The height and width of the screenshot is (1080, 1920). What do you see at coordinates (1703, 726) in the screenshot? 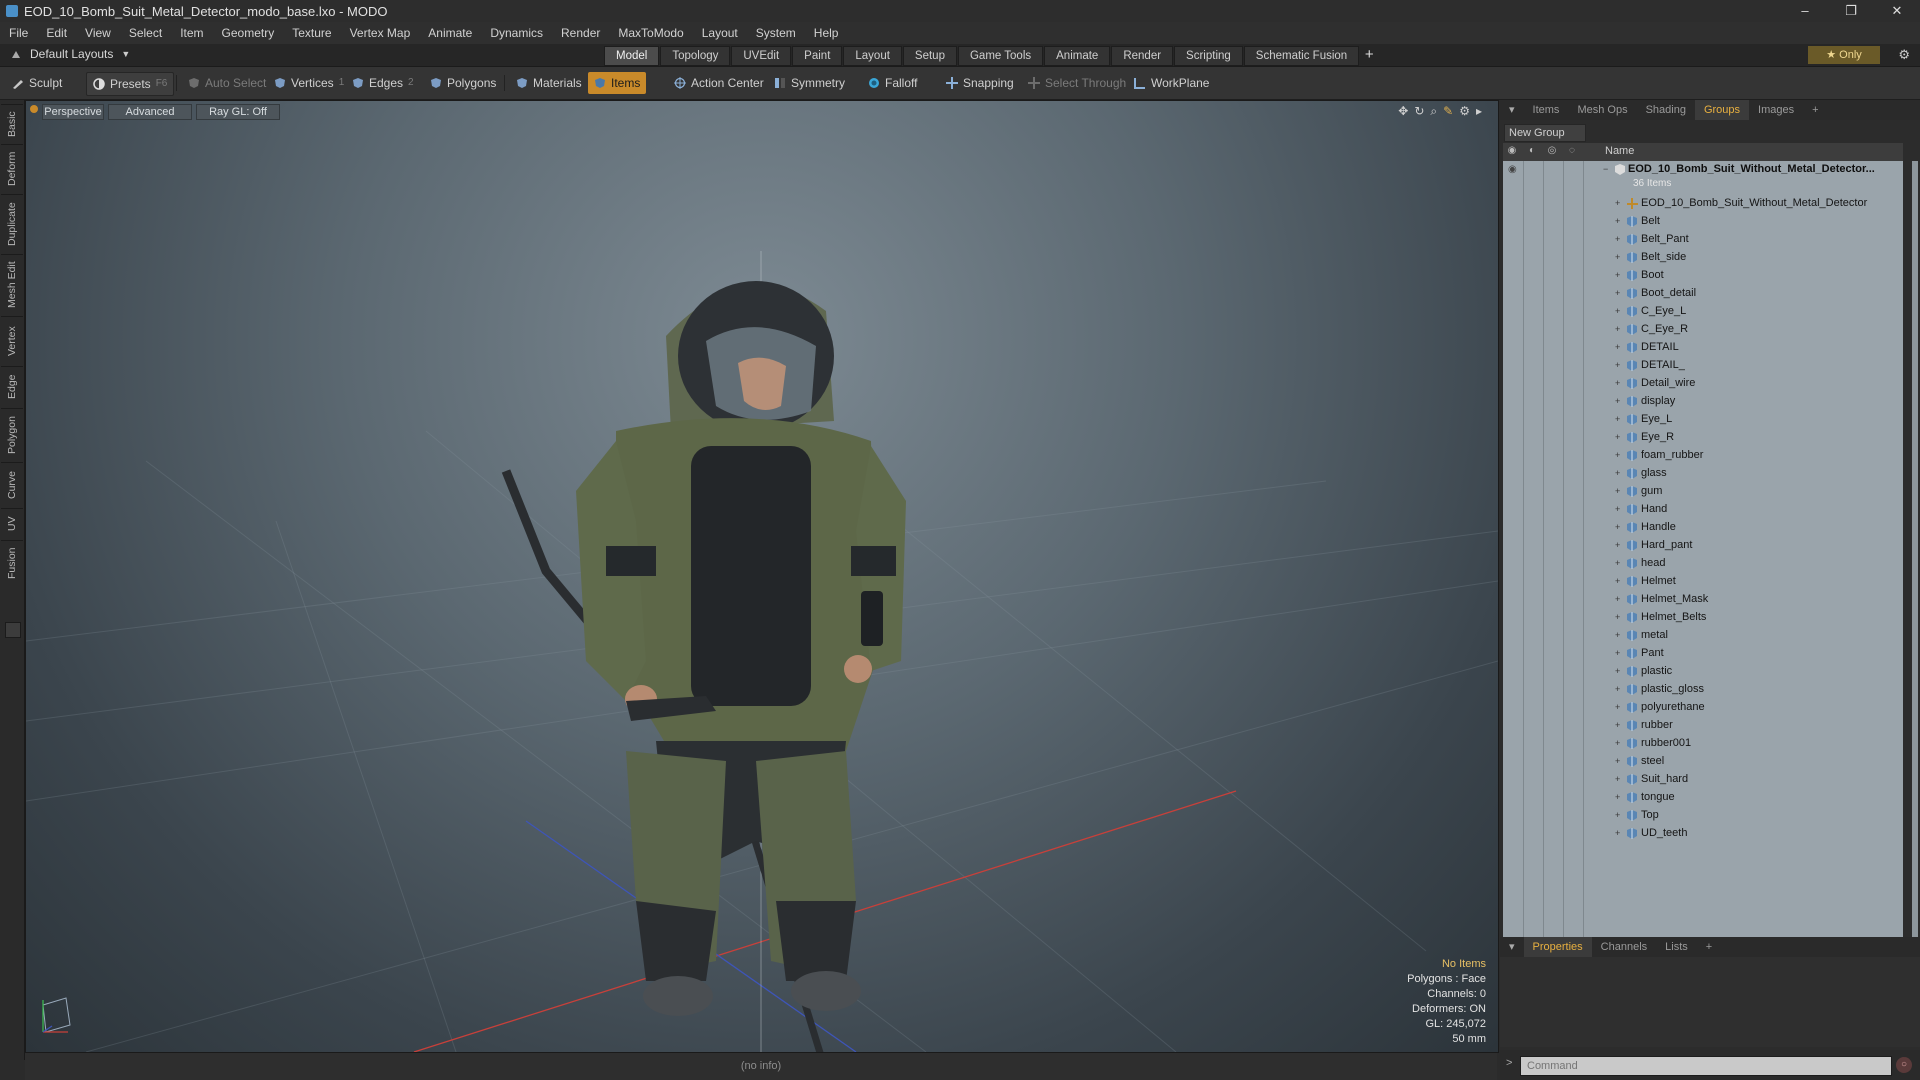
I see `group-member-row: + rubber` at bounding box center [1703, 726].